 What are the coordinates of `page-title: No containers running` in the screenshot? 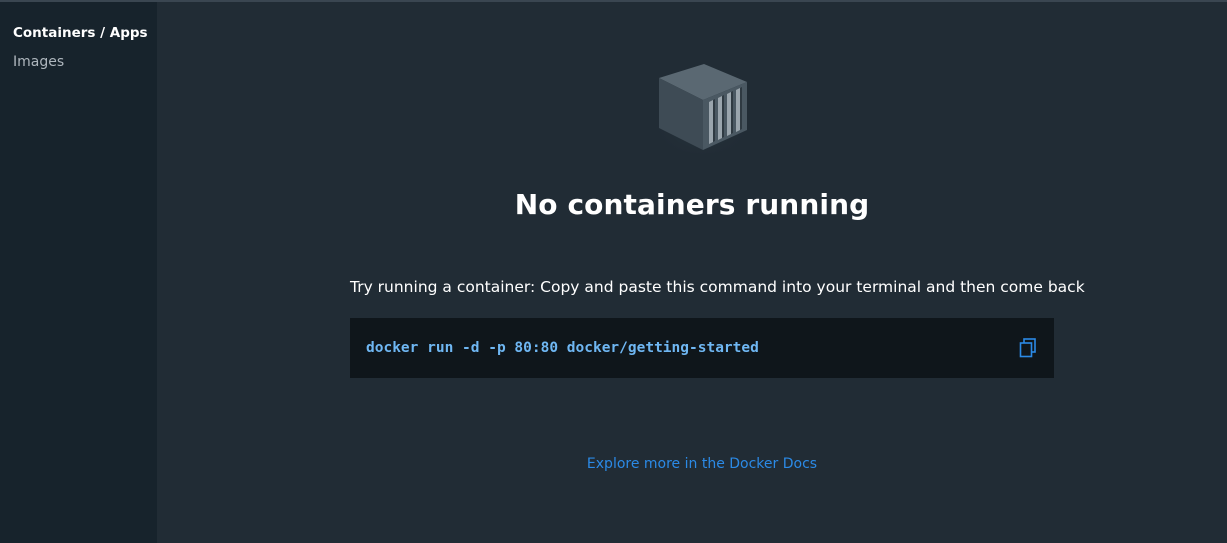 It's located at (692, 204).